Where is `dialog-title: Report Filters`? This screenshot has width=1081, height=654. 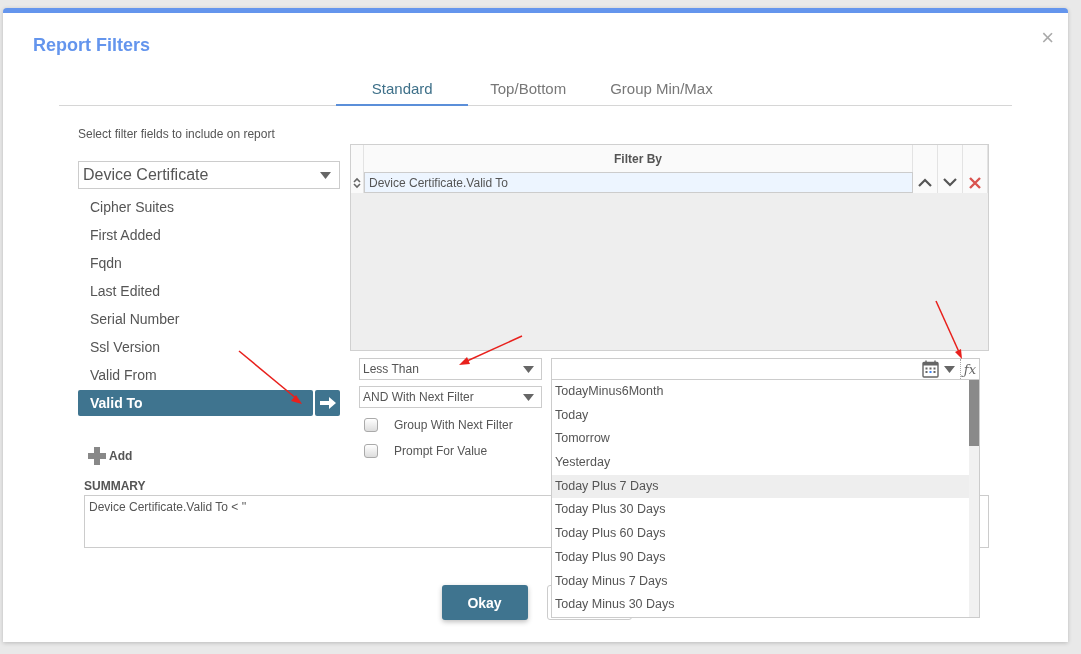 dialog-title: Report Filters is located at coordinates (92, 45).